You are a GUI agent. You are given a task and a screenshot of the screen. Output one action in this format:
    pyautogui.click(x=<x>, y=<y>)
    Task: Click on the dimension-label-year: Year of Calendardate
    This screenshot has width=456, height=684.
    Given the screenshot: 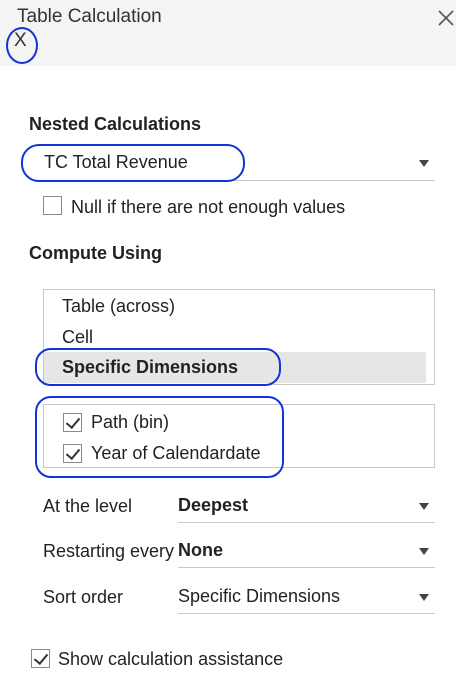 What is the action you would take?
    pyautogui.click(x=176, y=453)
    